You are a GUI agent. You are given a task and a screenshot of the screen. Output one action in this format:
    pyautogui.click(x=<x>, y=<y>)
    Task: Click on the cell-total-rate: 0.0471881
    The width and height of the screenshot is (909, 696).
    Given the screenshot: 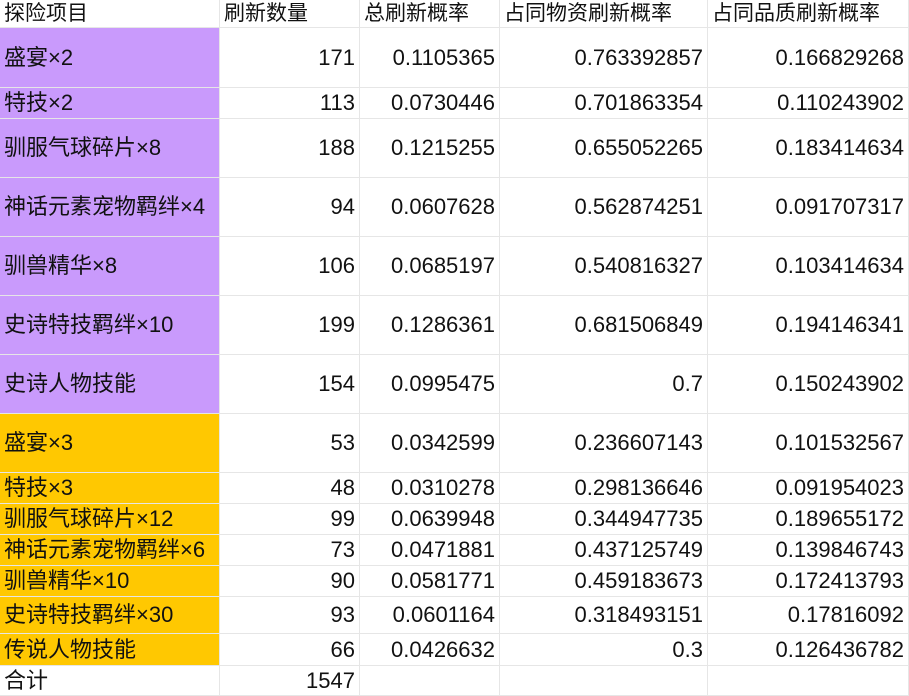 What is the action you would take?
    pyautogui.click(x=430, y=550)
    